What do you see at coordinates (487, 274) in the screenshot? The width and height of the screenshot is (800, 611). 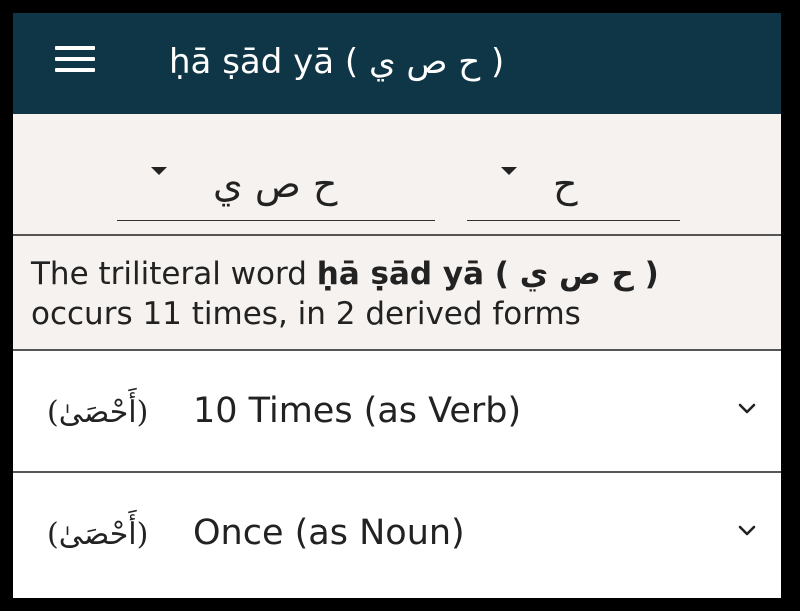 I see `summary-word: ḥā ṣād yā ( ح ص ي )` at bounding box center [487, 274].